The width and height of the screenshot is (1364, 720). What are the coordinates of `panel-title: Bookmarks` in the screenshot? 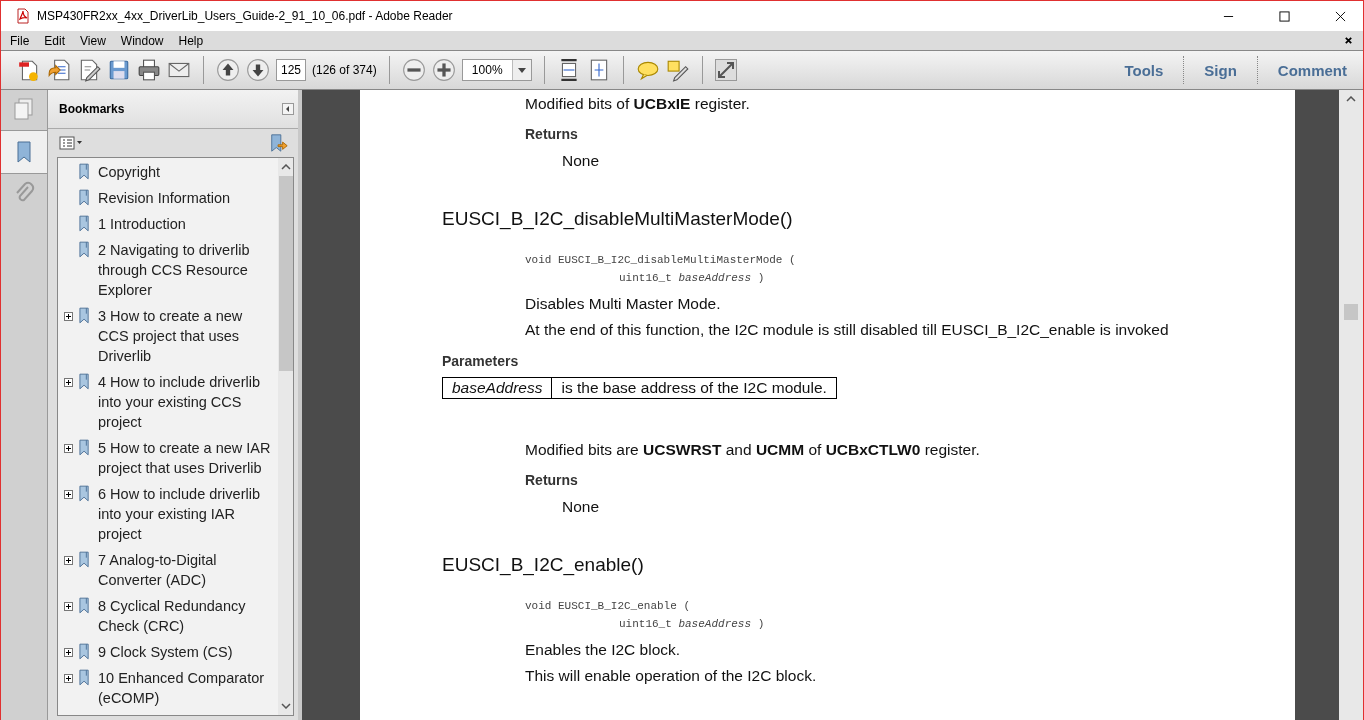 It's located at (92, 109).